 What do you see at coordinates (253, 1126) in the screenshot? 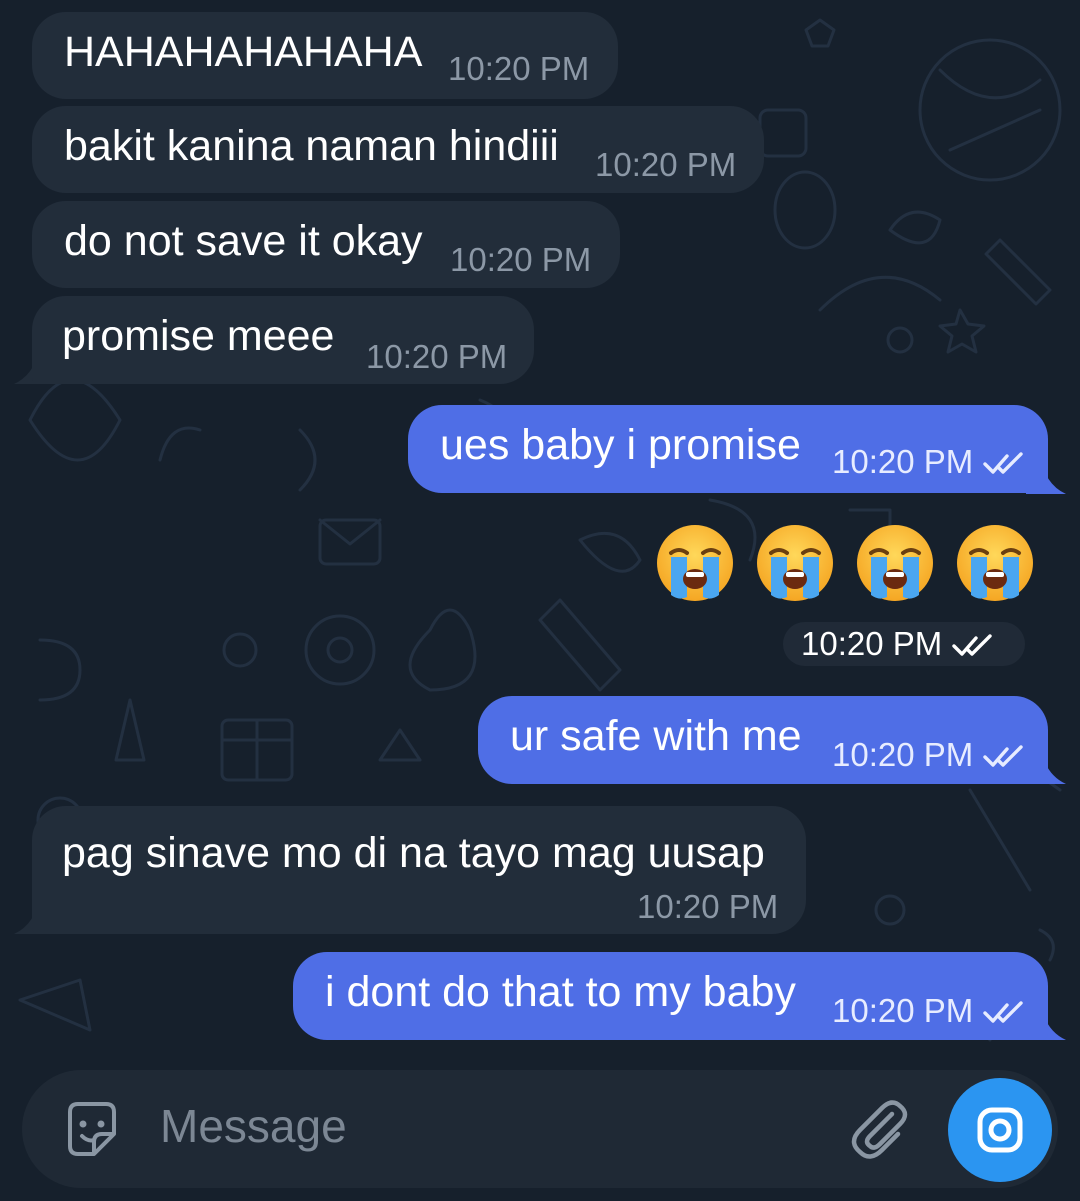
I see `message-input: Message` at bounding box center [253, 1126].